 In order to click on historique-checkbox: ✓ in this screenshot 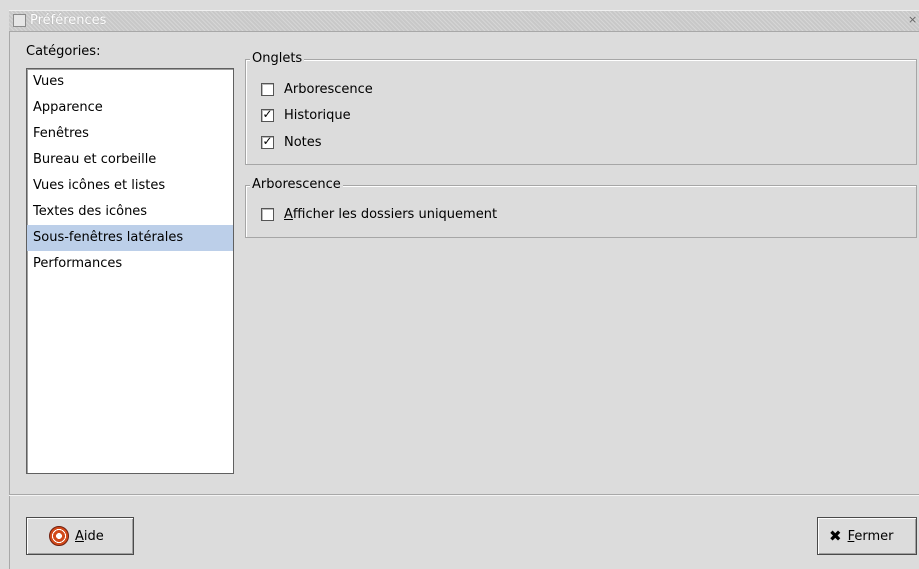, I will do `click(267, 114)`.